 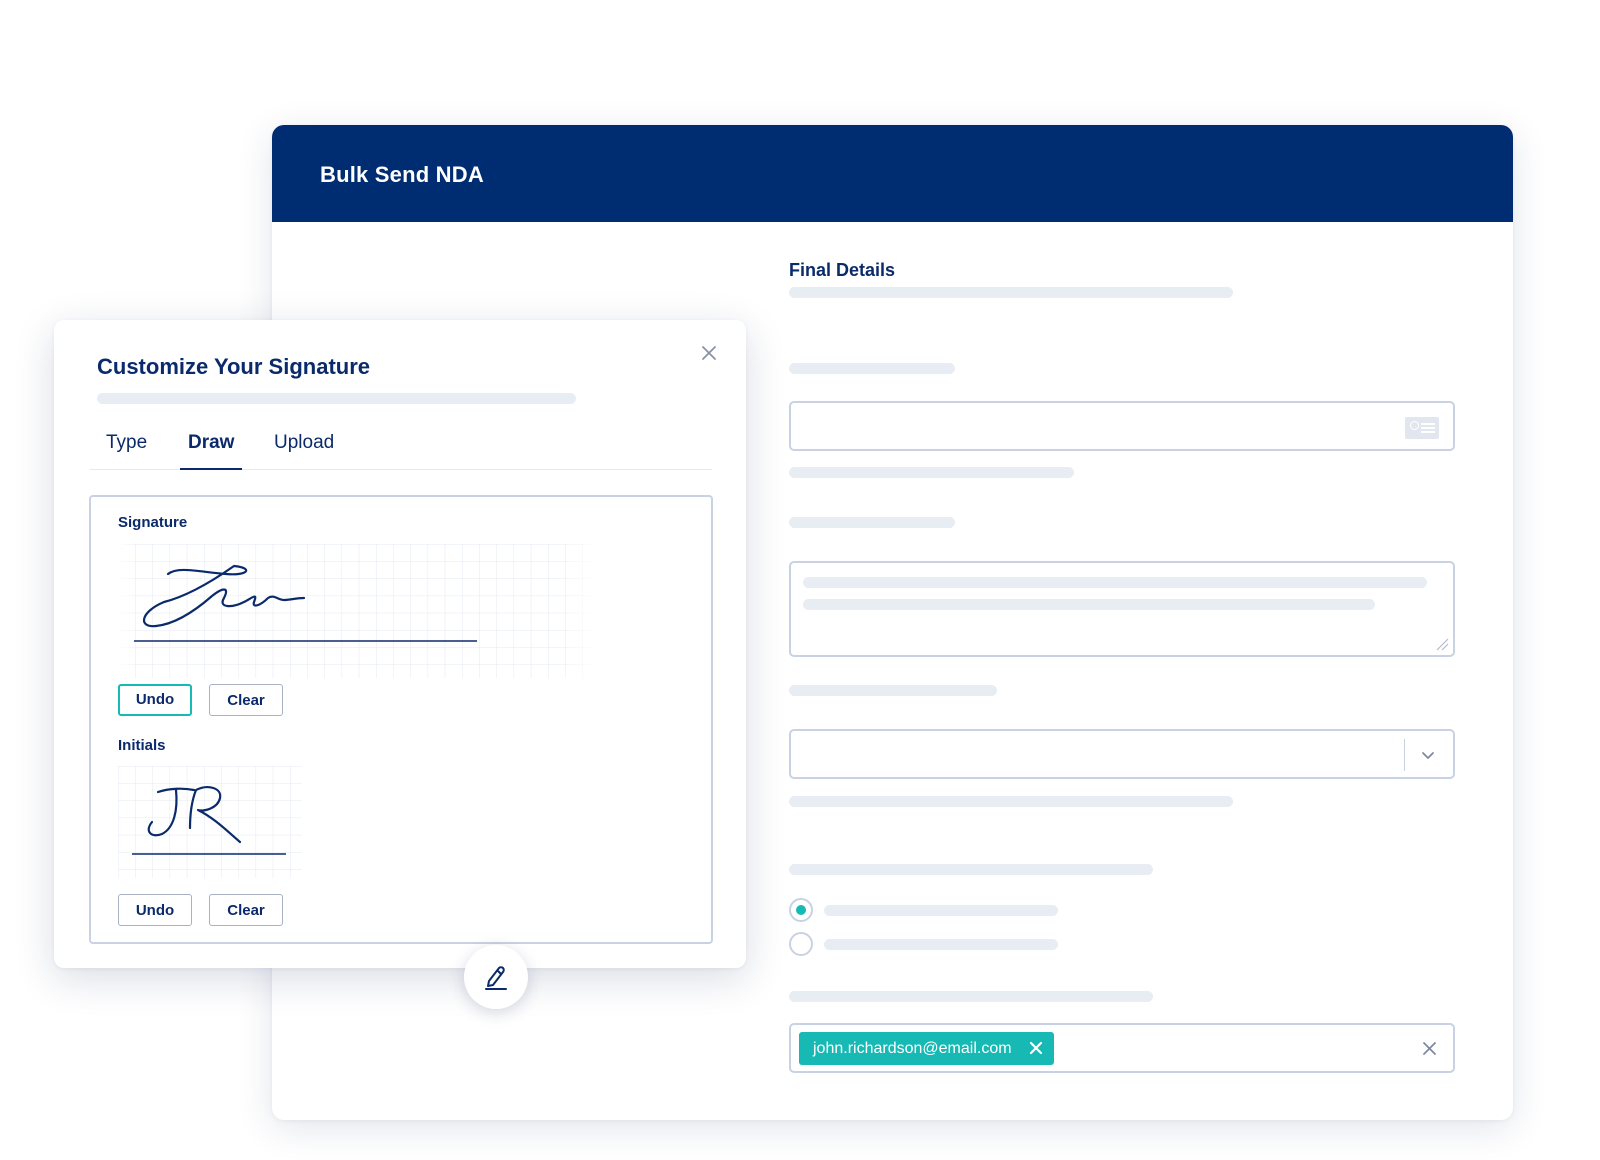 What do you see at coordinates (211, 449) in the screenshot?
I see `tab-draw: Draw` at bounding box center [211, 449].